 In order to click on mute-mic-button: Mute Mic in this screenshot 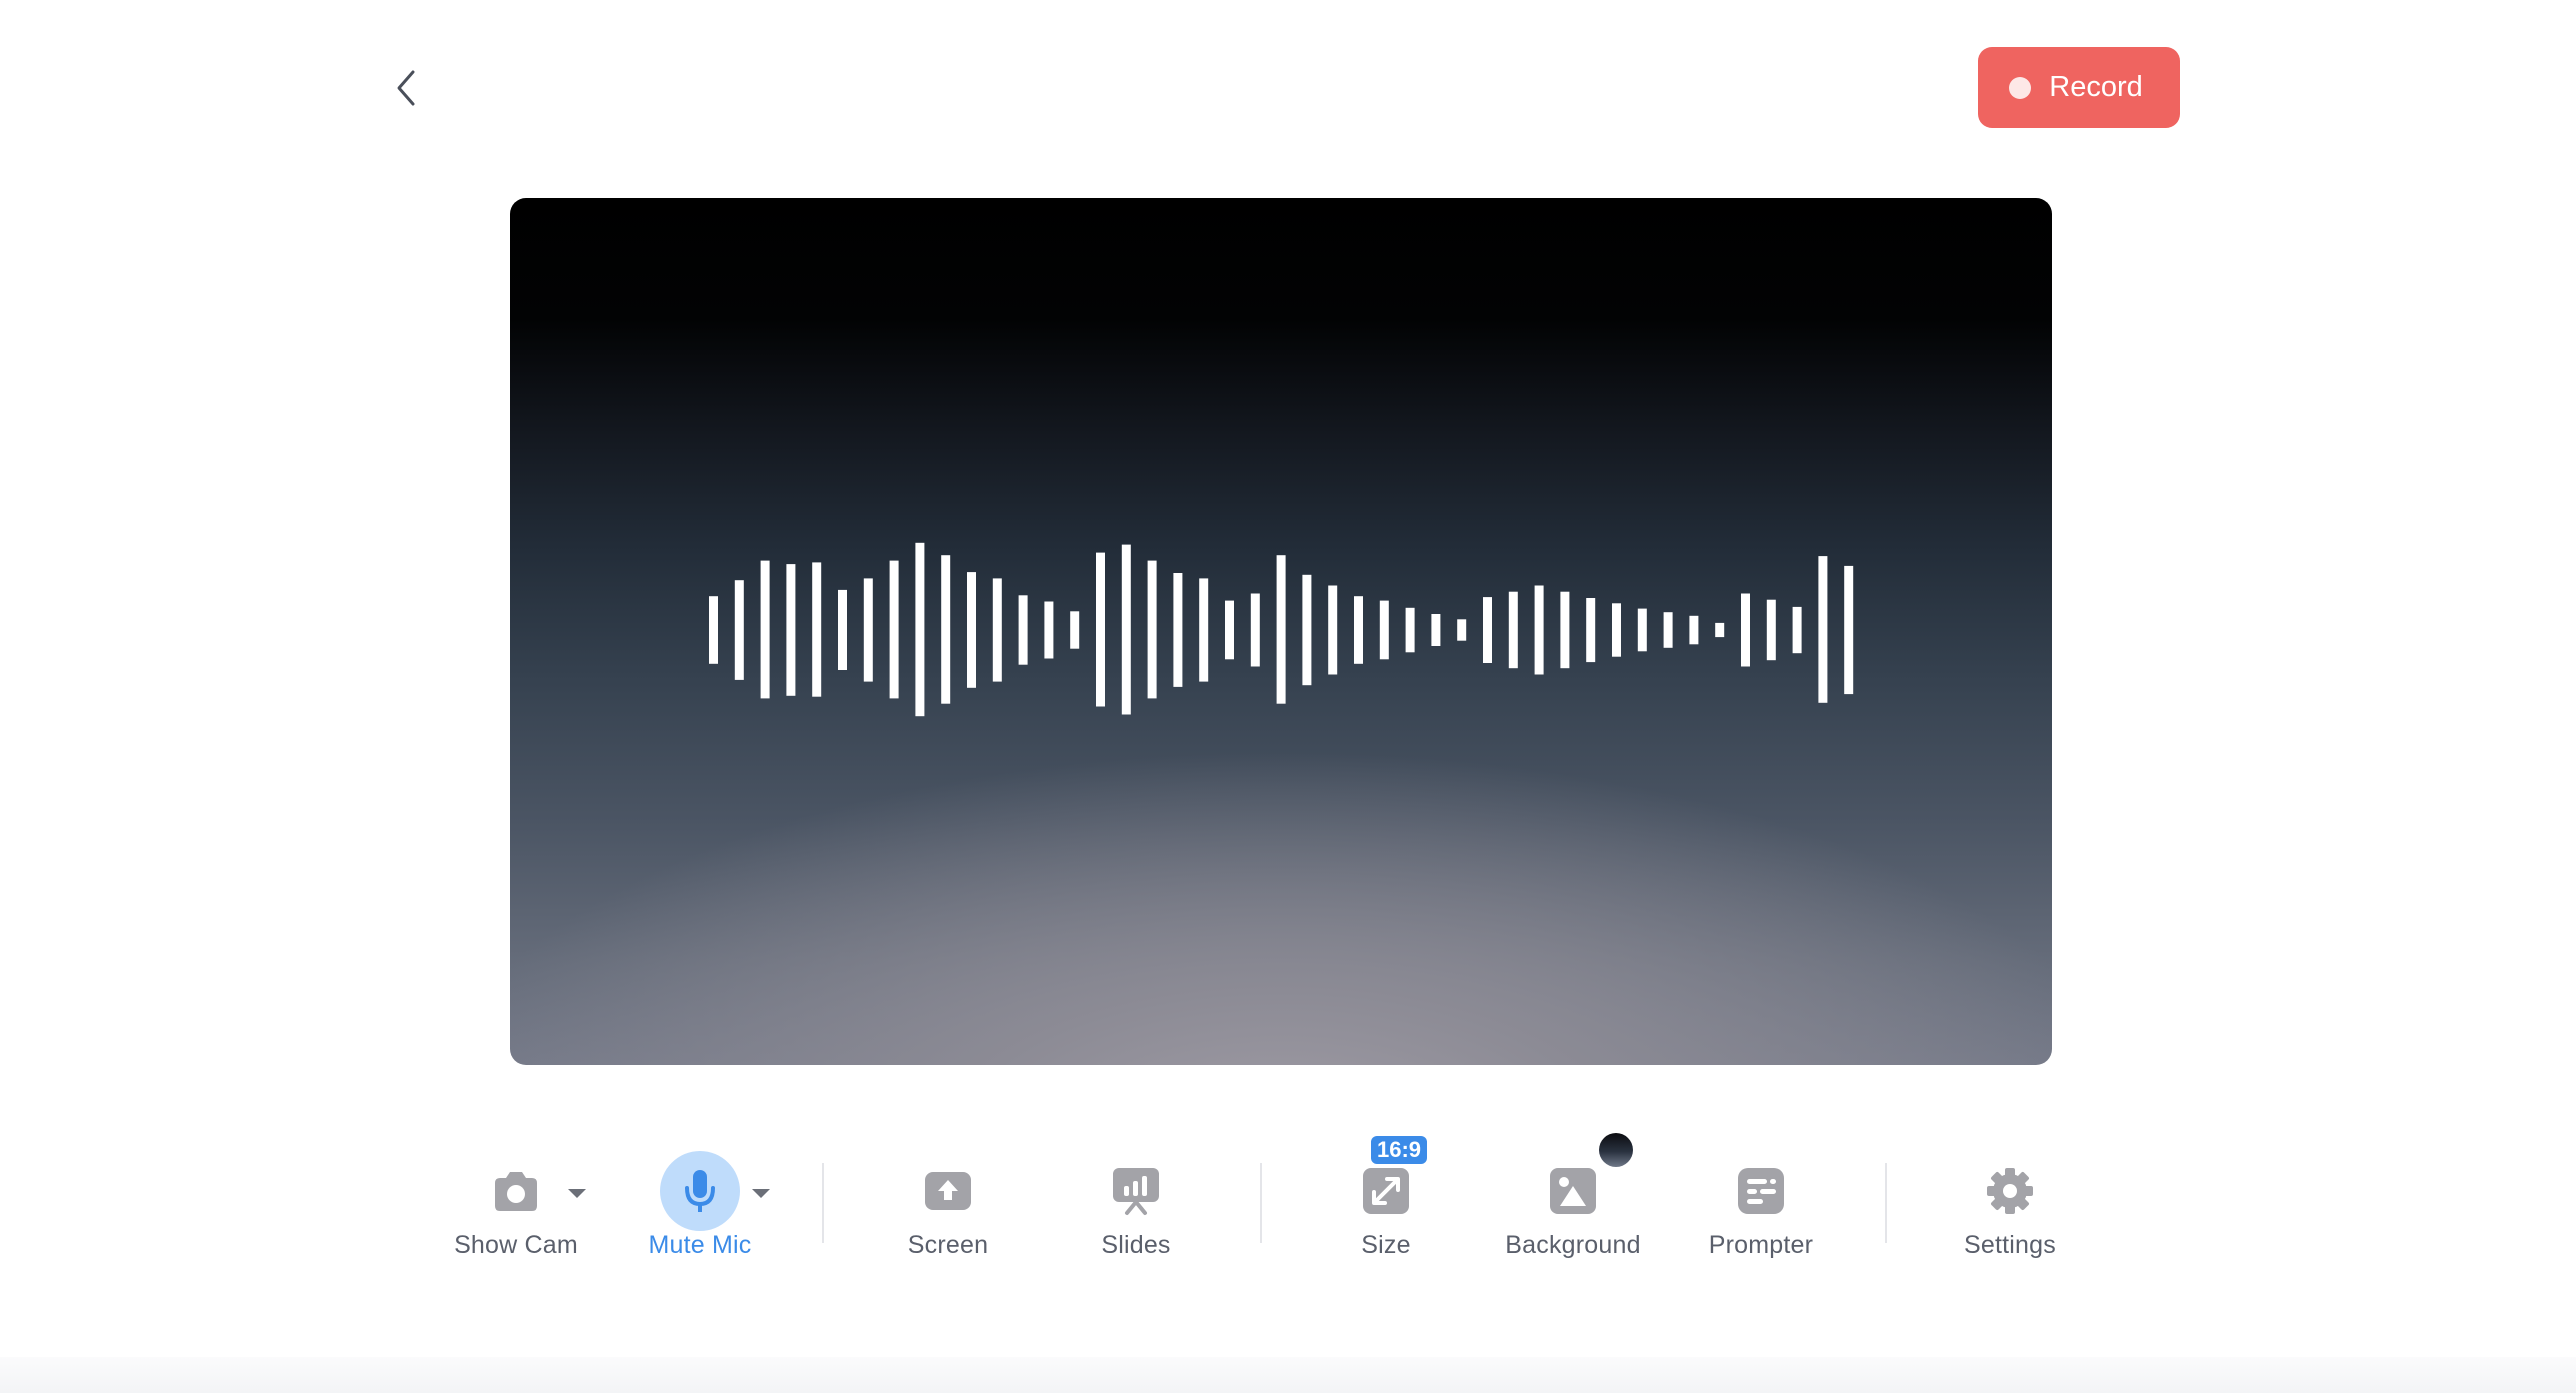, I will do `click(700, 1209)`.